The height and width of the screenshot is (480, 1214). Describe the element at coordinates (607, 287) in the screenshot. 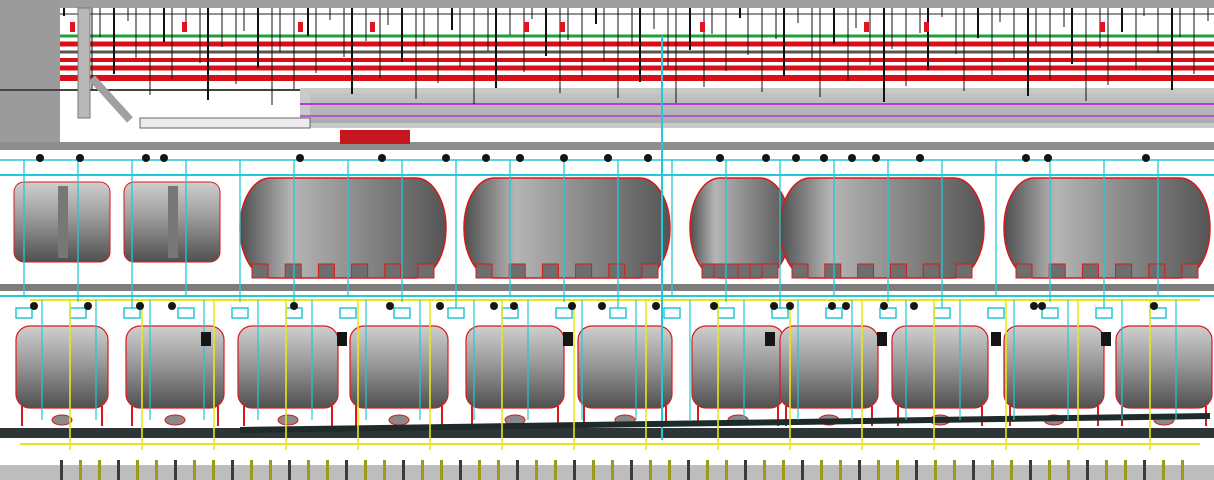

I see `middle-deck-beam` at that location.